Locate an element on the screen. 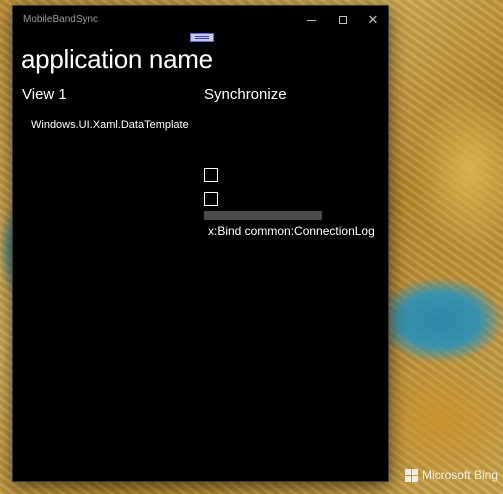  close-icon: ✕ is located at coordinates (373, 20).